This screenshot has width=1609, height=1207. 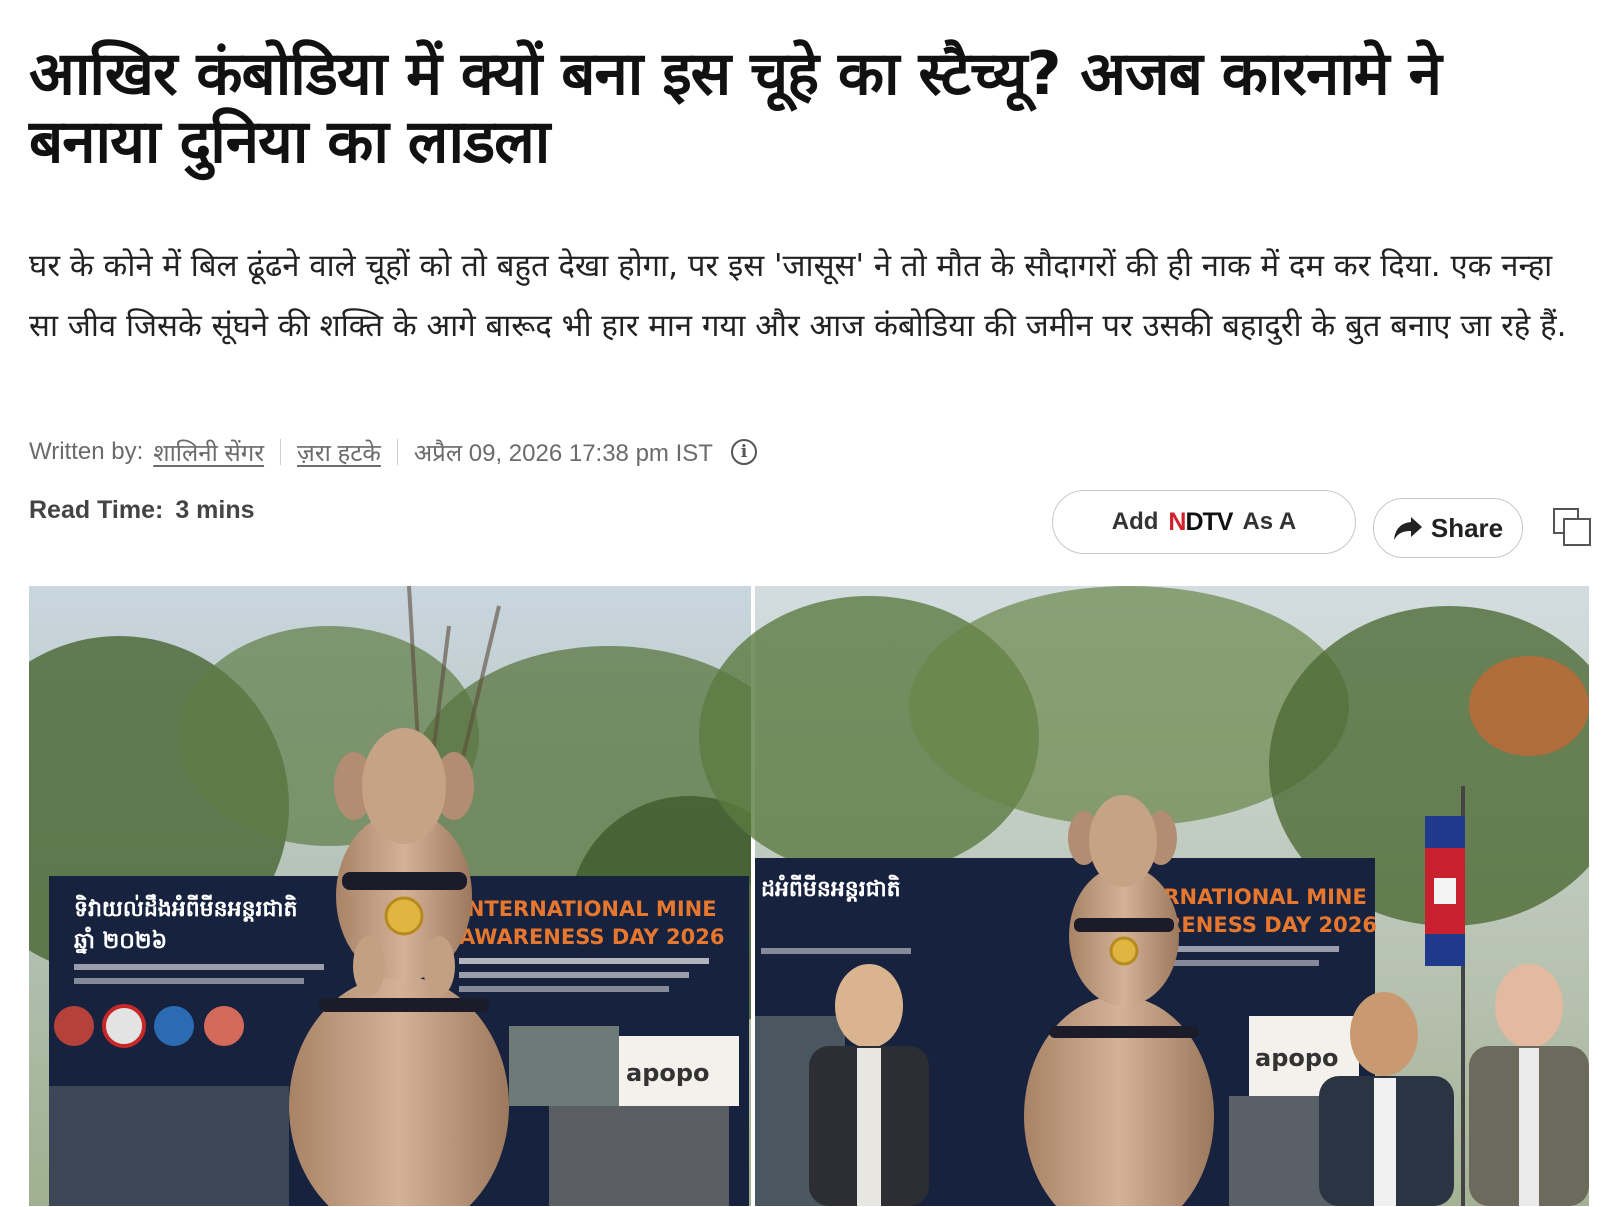 What do you see at coordinates (339, 452) in the screenshot?
I see `category-link: ज़रा हटके` at bounding box center [339, 452].